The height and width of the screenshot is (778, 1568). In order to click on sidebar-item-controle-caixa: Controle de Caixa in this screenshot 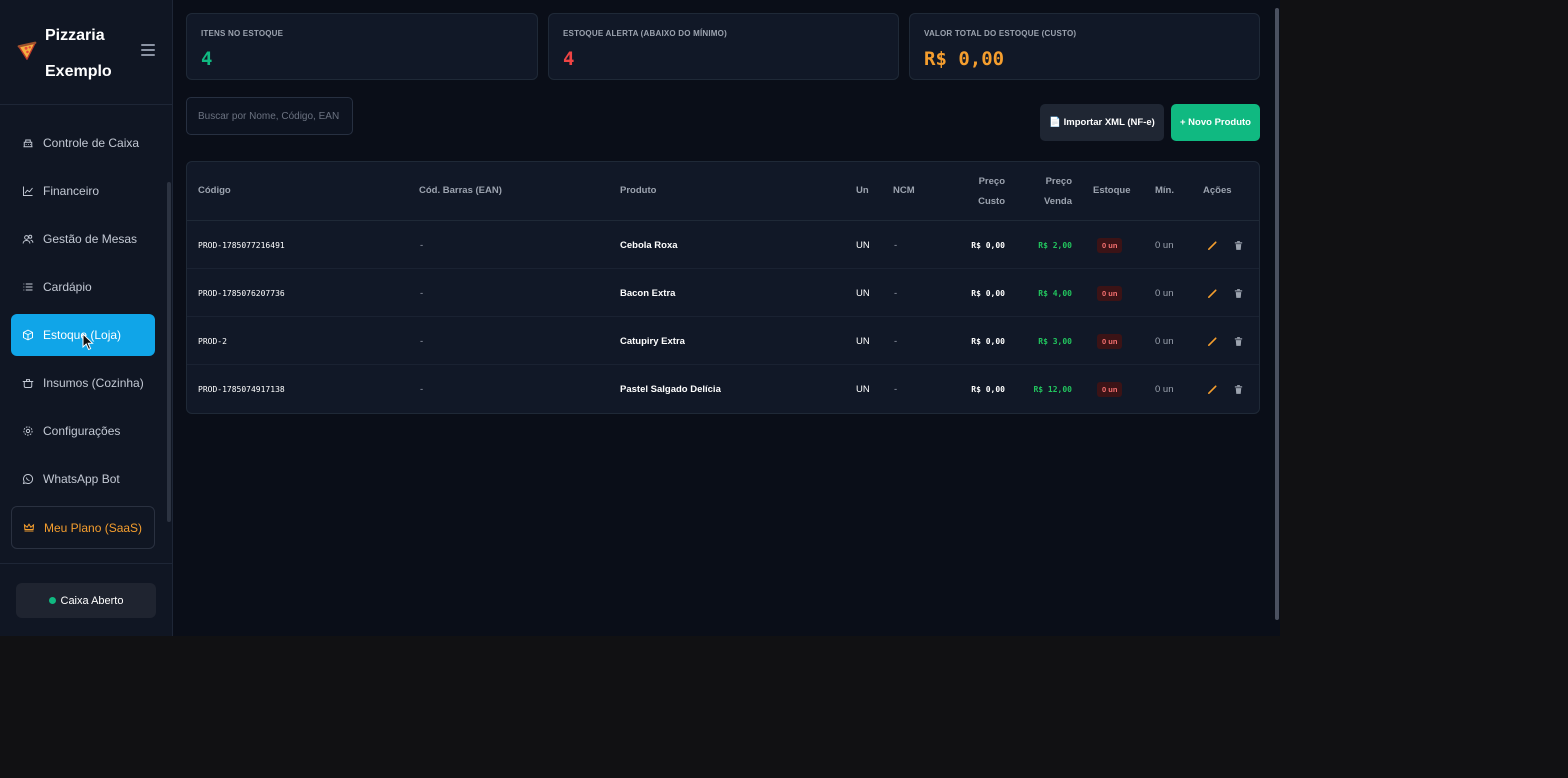, I will do `click(83, 143)`.